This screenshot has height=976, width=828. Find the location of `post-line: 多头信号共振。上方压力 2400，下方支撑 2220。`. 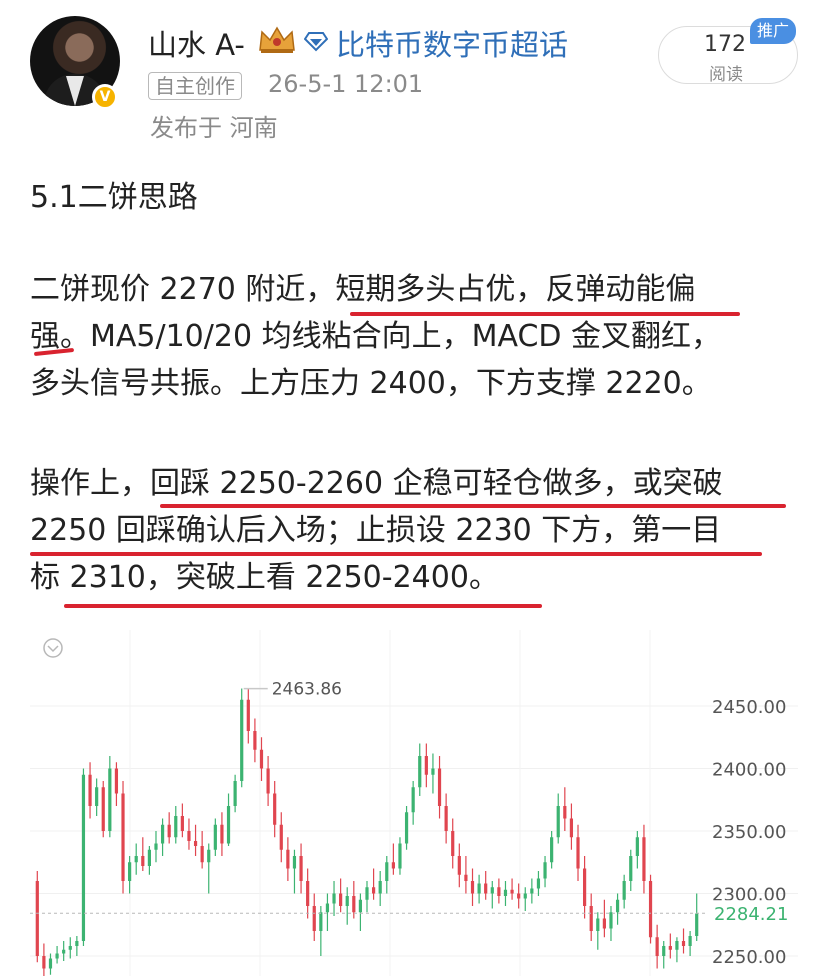

post-line: 多头信号共振。上方压力 2400，下方支撑 2220。 is located at coordinates (371, 383).